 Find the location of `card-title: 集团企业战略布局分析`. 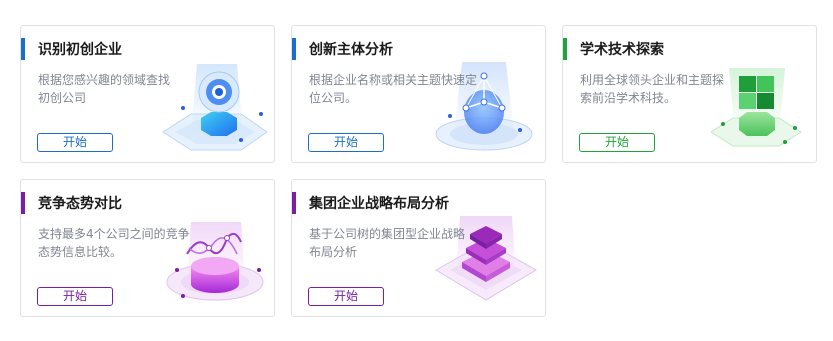

card-title: 集团企业战略布局分析 is located at coordinates (379, 204).